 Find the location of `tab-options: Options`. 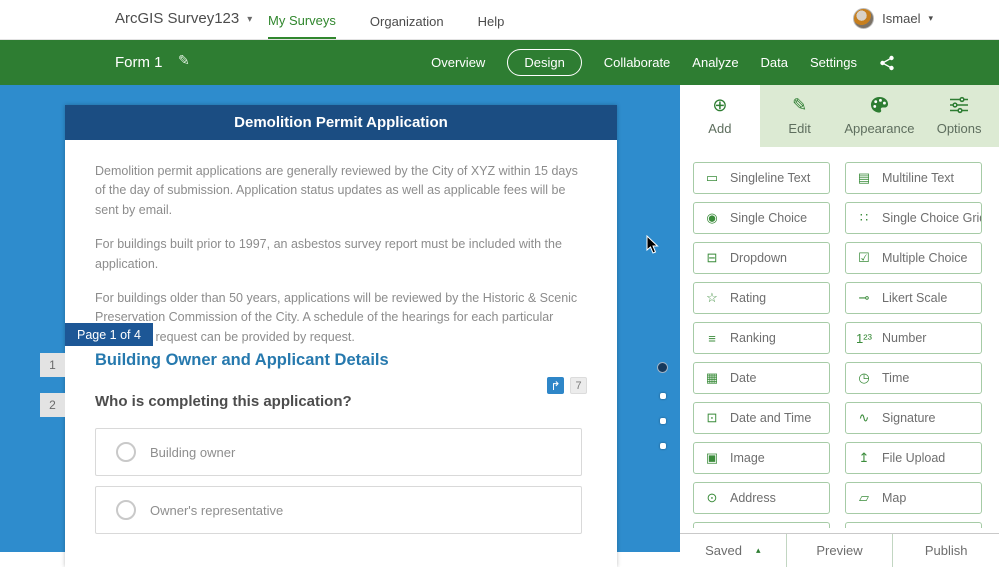

tab-options: Options is located at coordinates (959, 116).